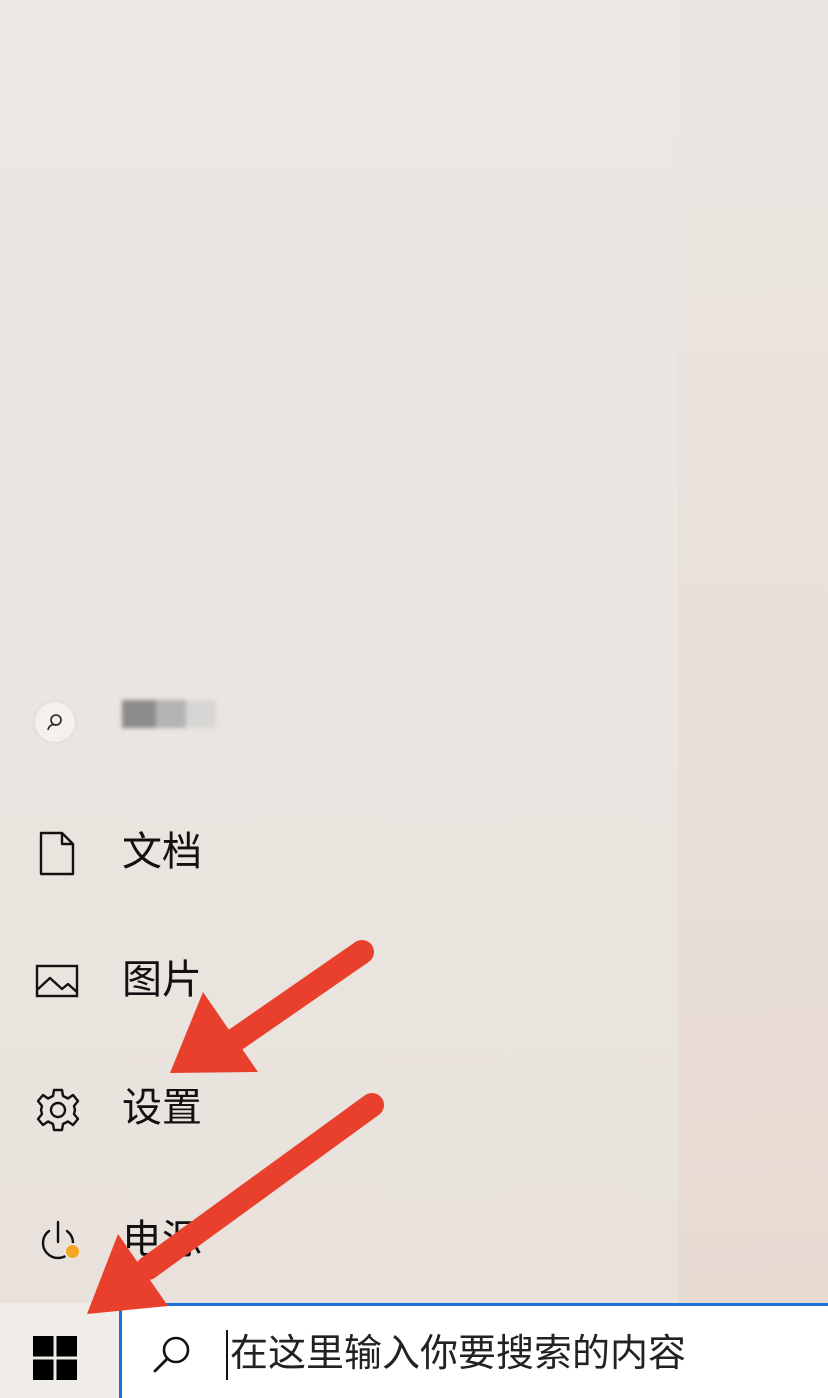  Describe the element at coordinates (162, 980) in the screenshot. I see `menu-item-label: 图片` at that location.